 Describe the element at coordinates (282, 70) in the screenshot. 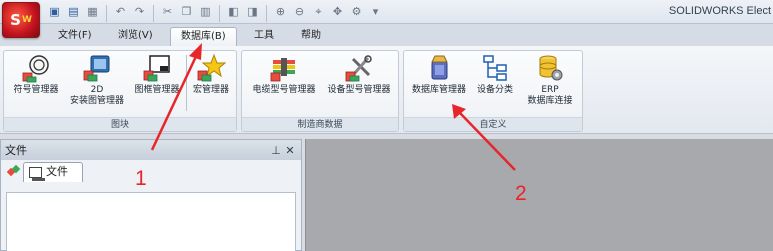

I see `cable-model-manager-icon` at that location.